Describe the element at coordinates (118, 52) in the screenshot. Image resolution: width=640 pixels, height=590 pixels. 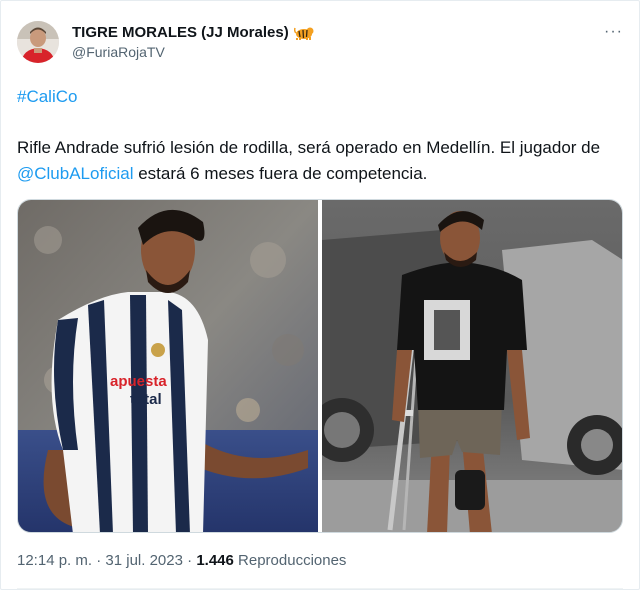
I see `author-handle: @FuriaRojaTV` at that location.